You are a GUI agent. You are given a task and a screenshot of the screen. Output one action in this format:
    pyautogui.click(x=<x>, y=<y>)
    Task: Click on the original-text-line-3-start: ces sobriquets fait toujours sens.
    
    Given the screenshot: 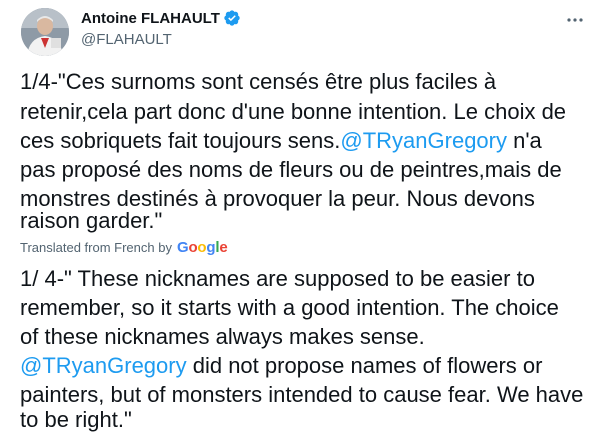 What is the action you would take?
    pyautogui.click(x=180, y=140)
    